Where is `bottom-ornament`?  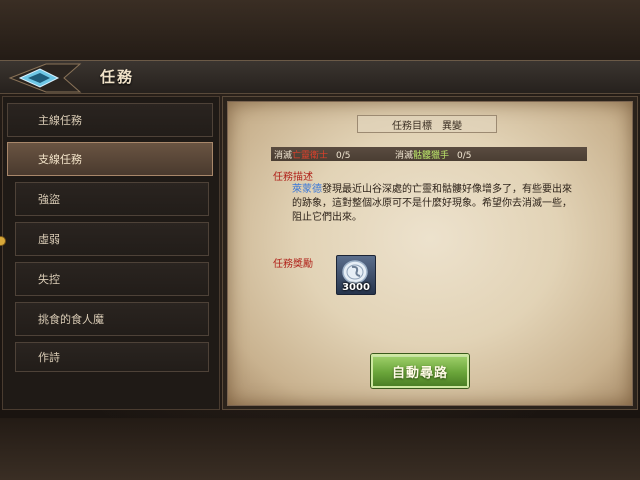
bottom-ornament is located at coordinates (320, 449).